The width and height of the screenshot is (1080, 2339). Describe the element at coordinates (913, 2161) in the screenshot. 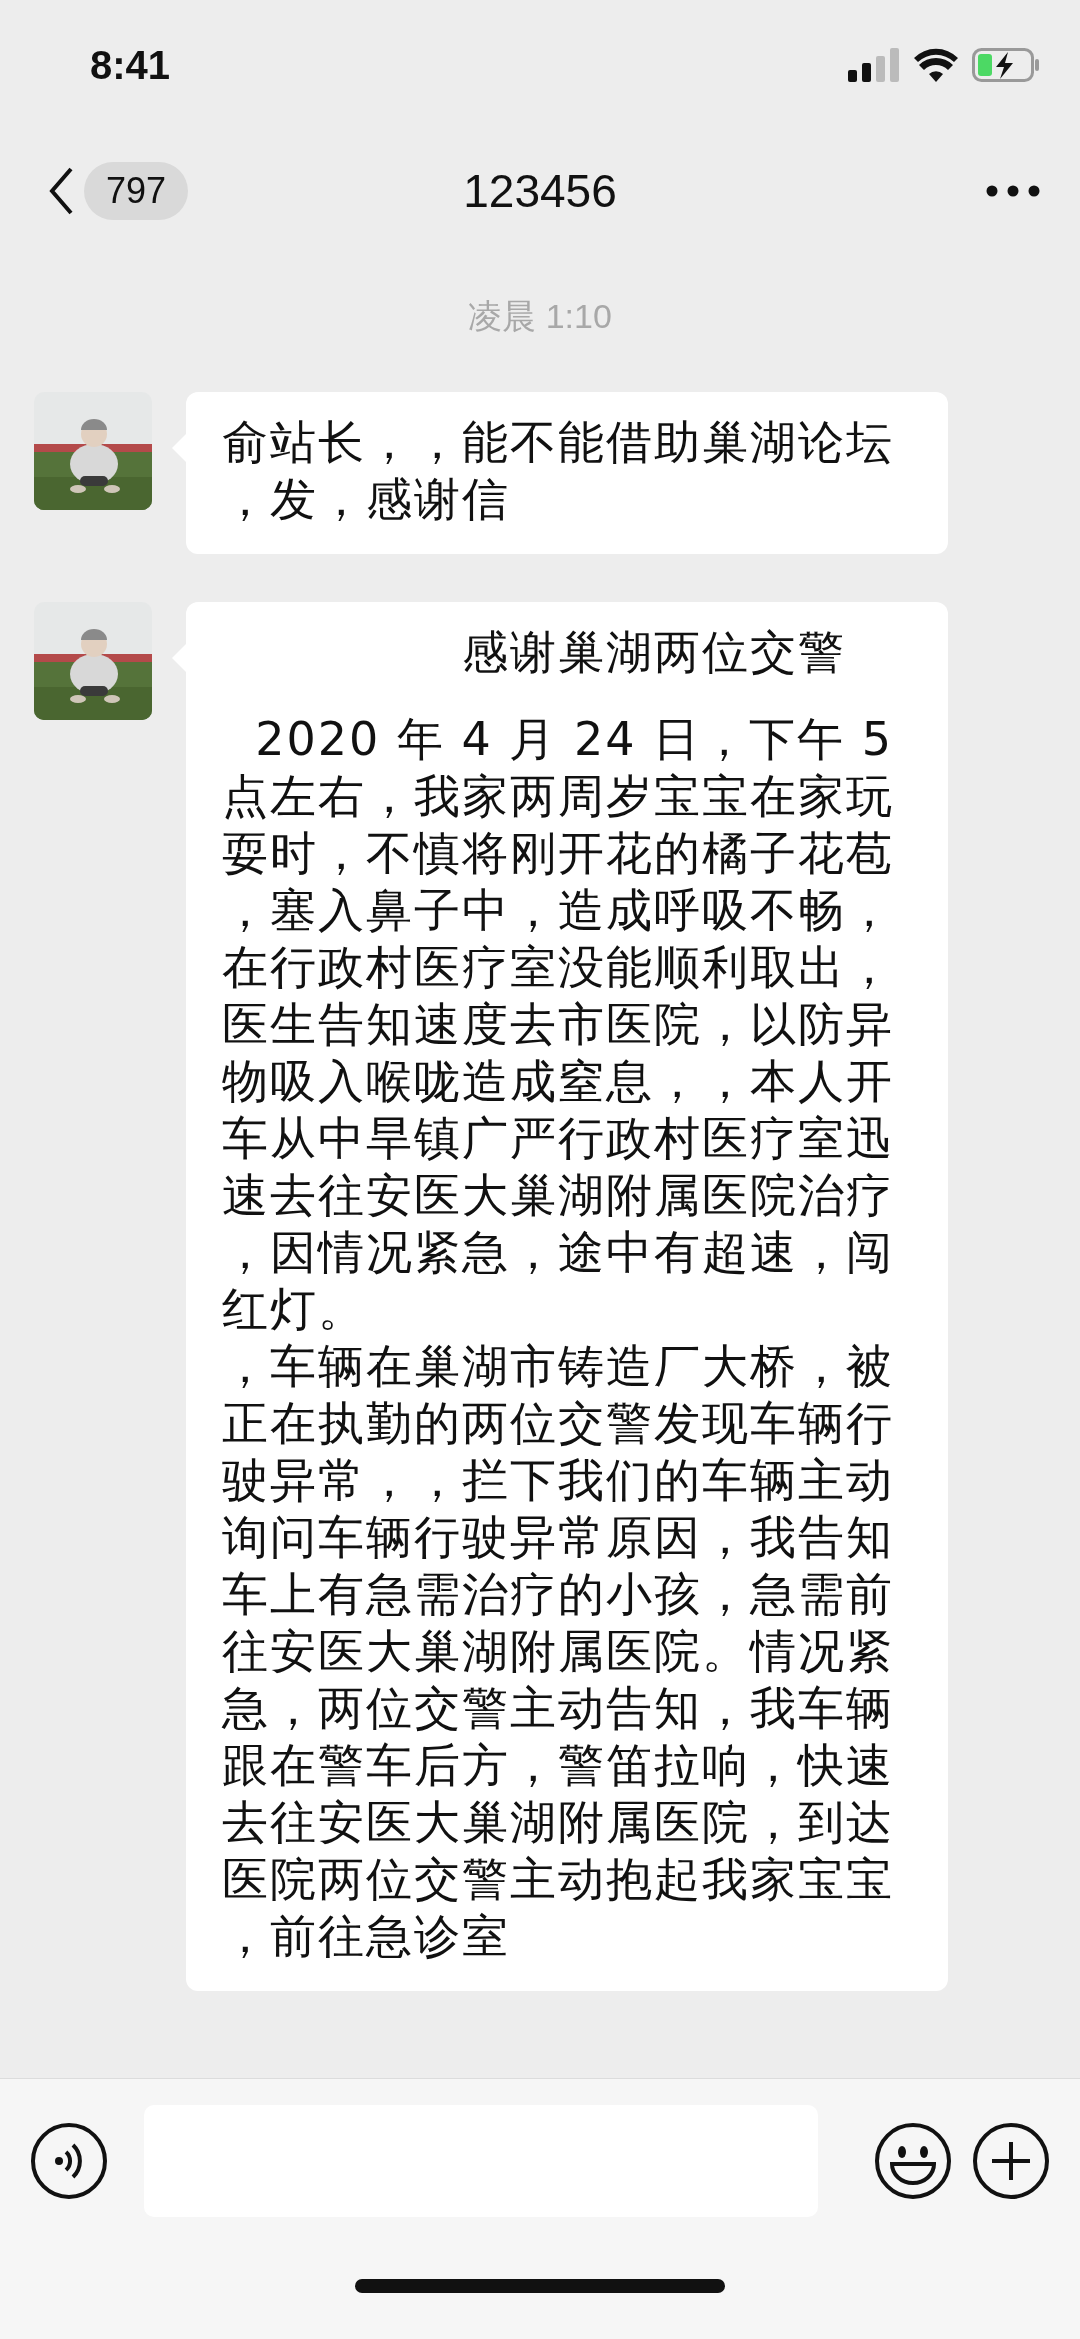

I see `smiley-icon` at that location.